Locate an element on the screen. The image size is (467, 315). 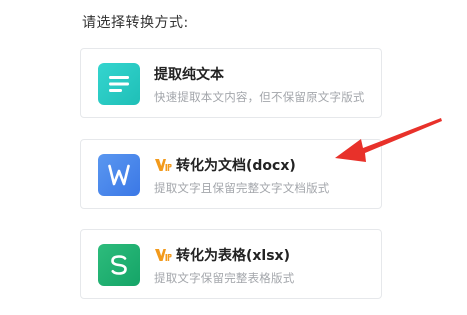
option-description: 快速提取本文内容，但不保留原文字版式 is located at coordinates (259, 97).